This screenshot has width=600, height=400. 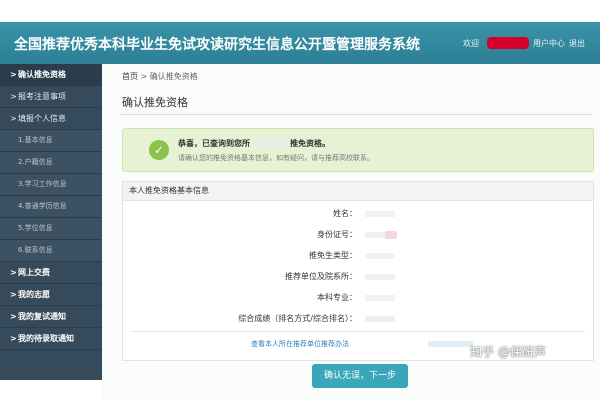 I want to click on exit-link: 退出, so click(x=577, y=43).